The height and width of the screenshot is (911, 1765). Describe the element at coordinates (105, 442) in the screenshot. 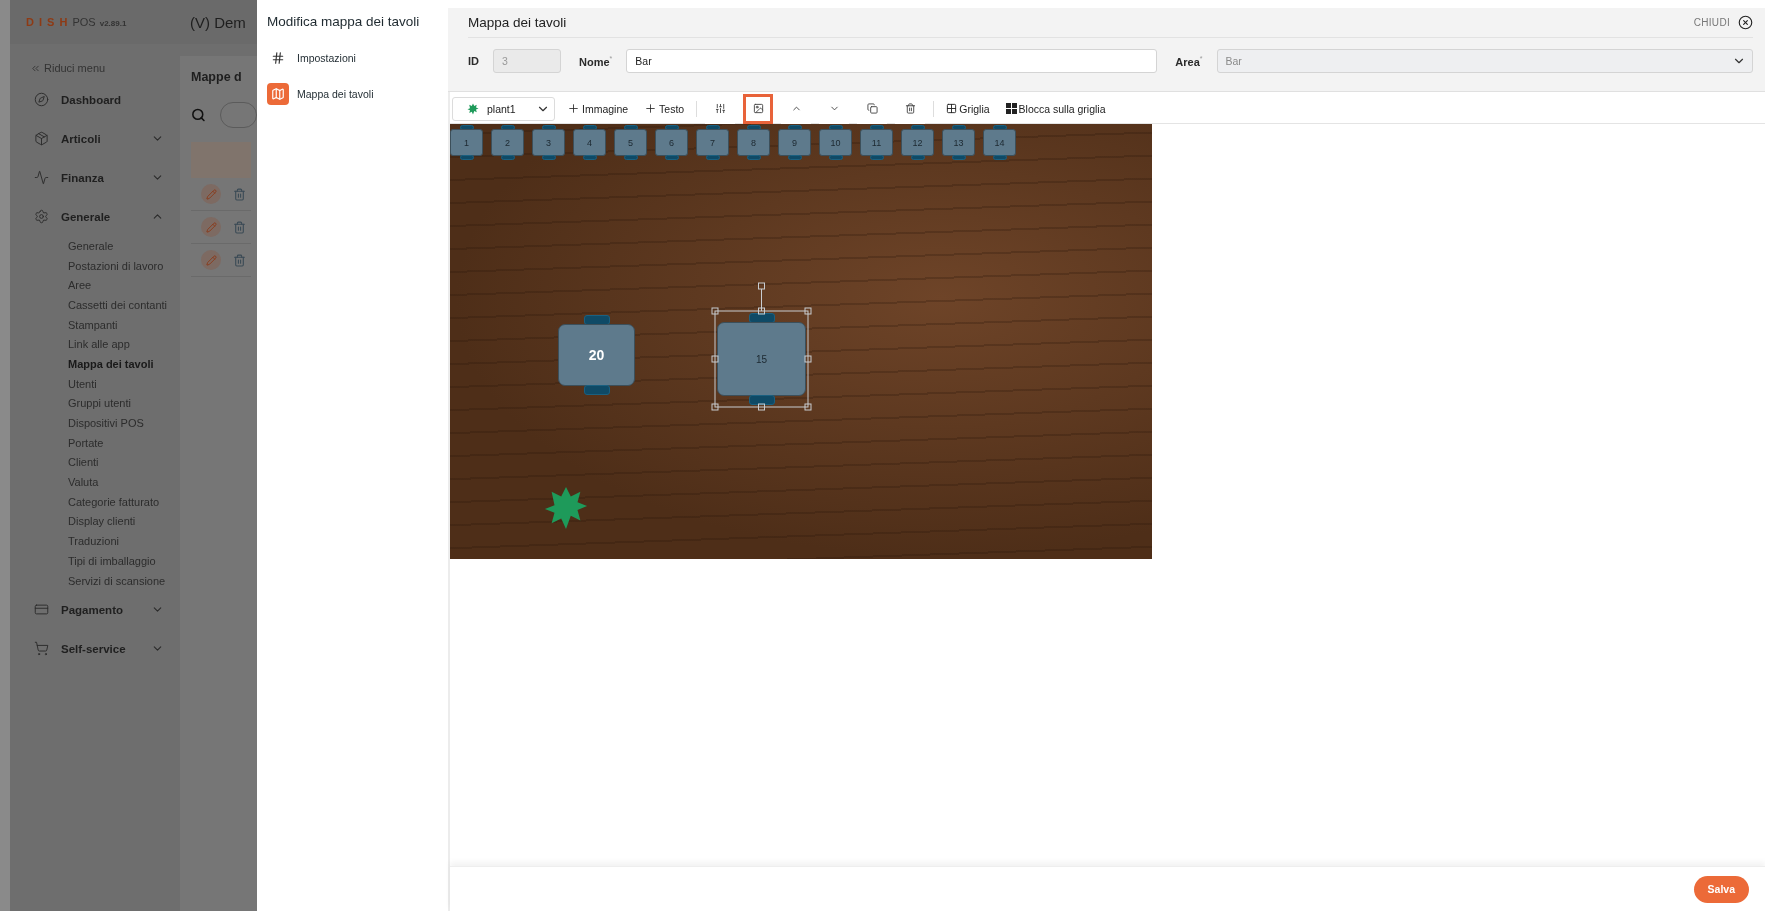

I see `sidebar-subitem: Portate` at that location.